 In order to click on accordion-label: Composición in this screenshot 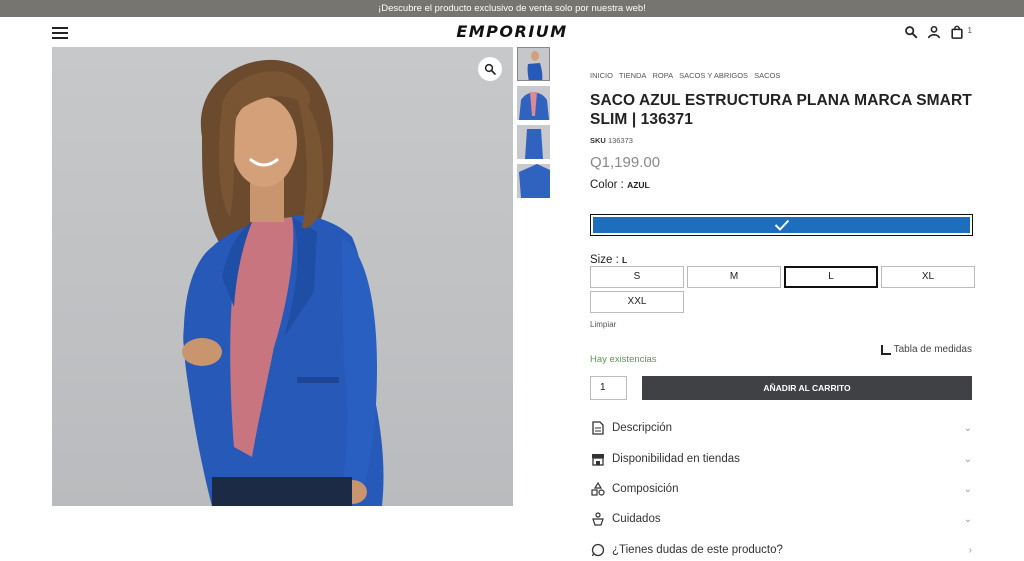, I will do `click(645, 489)`.